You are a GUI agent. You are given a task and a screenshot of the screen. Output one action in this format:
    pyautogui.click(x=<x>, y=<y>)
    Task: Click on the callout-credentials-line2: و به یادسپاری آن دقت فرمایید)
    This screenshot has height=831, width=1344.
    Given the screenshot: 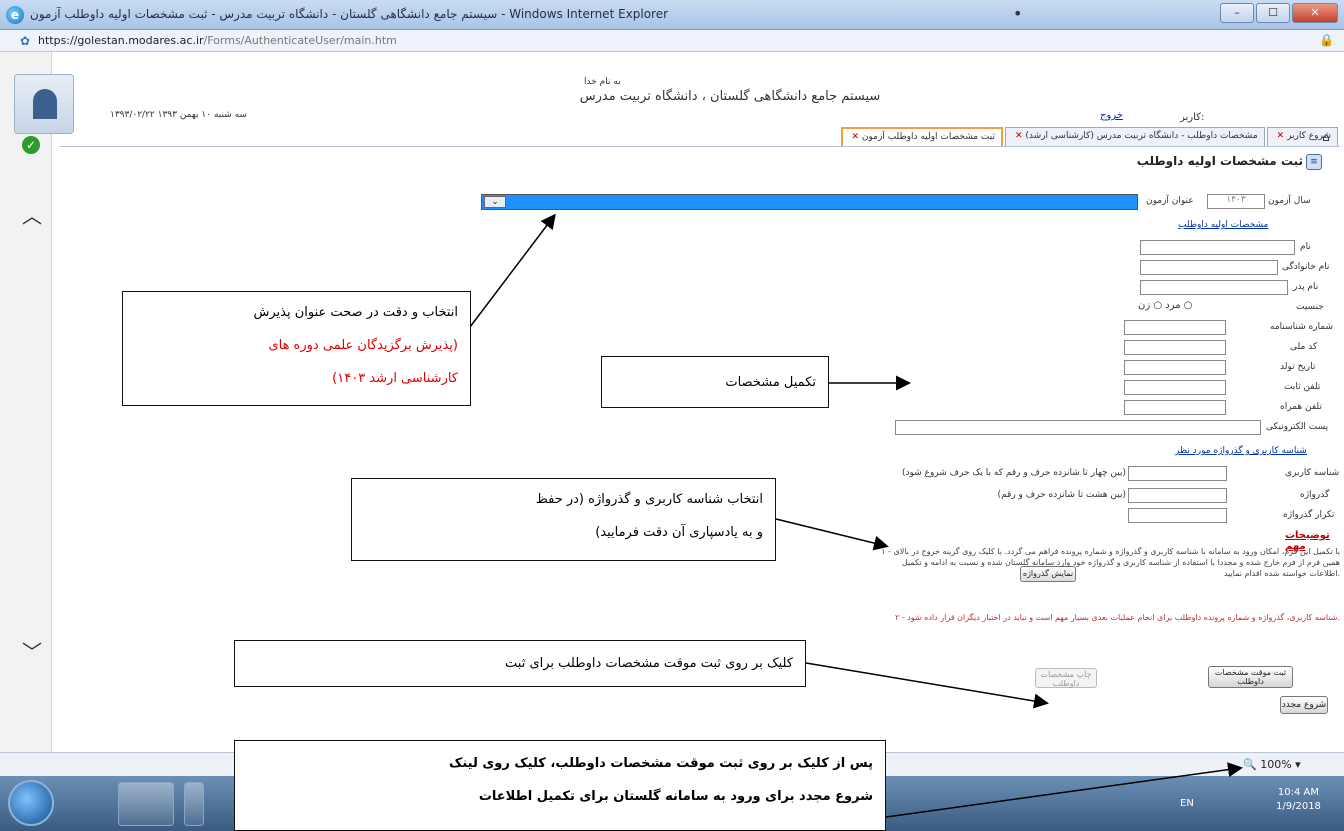 What is the action you would take?
    pyautogui.click(x=679, y=532)
    